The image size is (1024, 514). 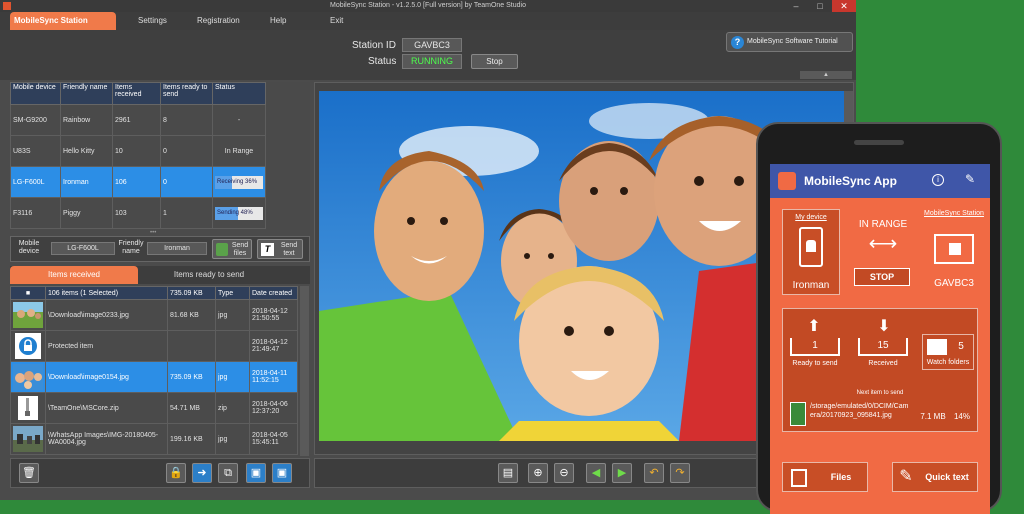 What do you see at coordinates (273, 346) in the screenshot?
I see `item-date: 2018-04-12 21:49:47` at bounding box center [273, 346].